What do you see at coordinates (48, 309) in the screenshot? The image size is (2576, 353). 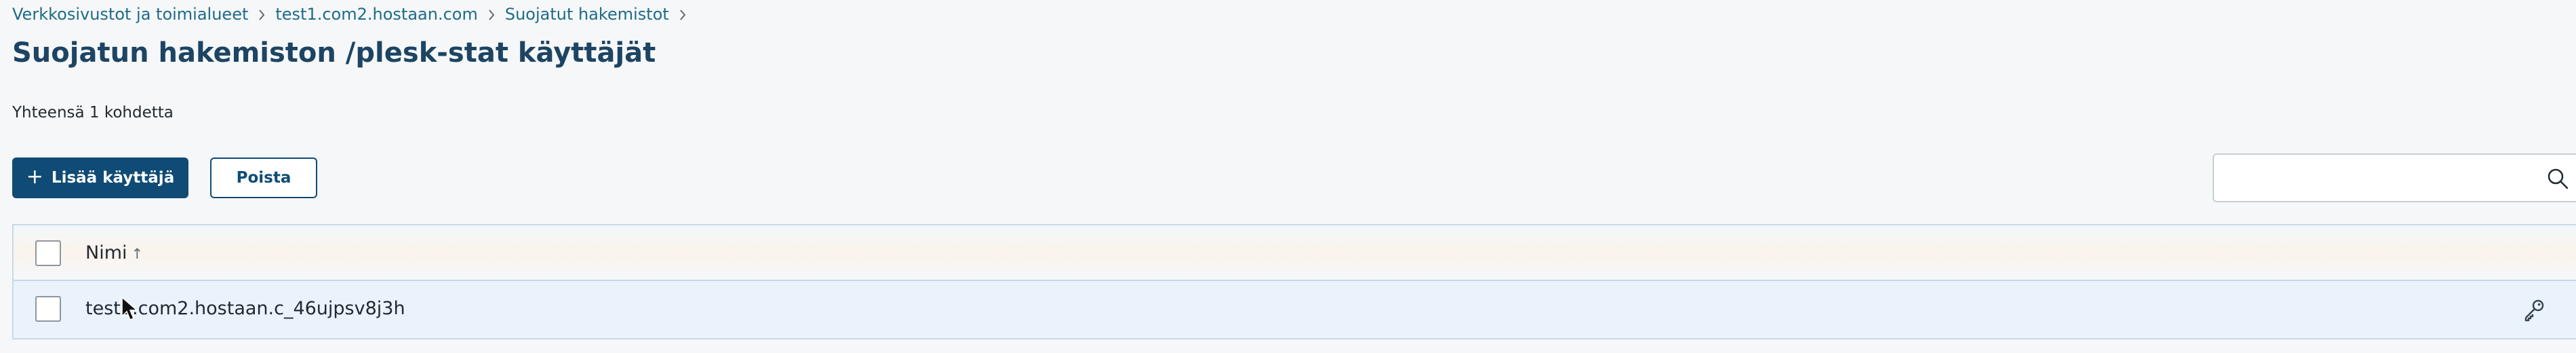 I see `row-checkbox` at bounding box center [48, 309].